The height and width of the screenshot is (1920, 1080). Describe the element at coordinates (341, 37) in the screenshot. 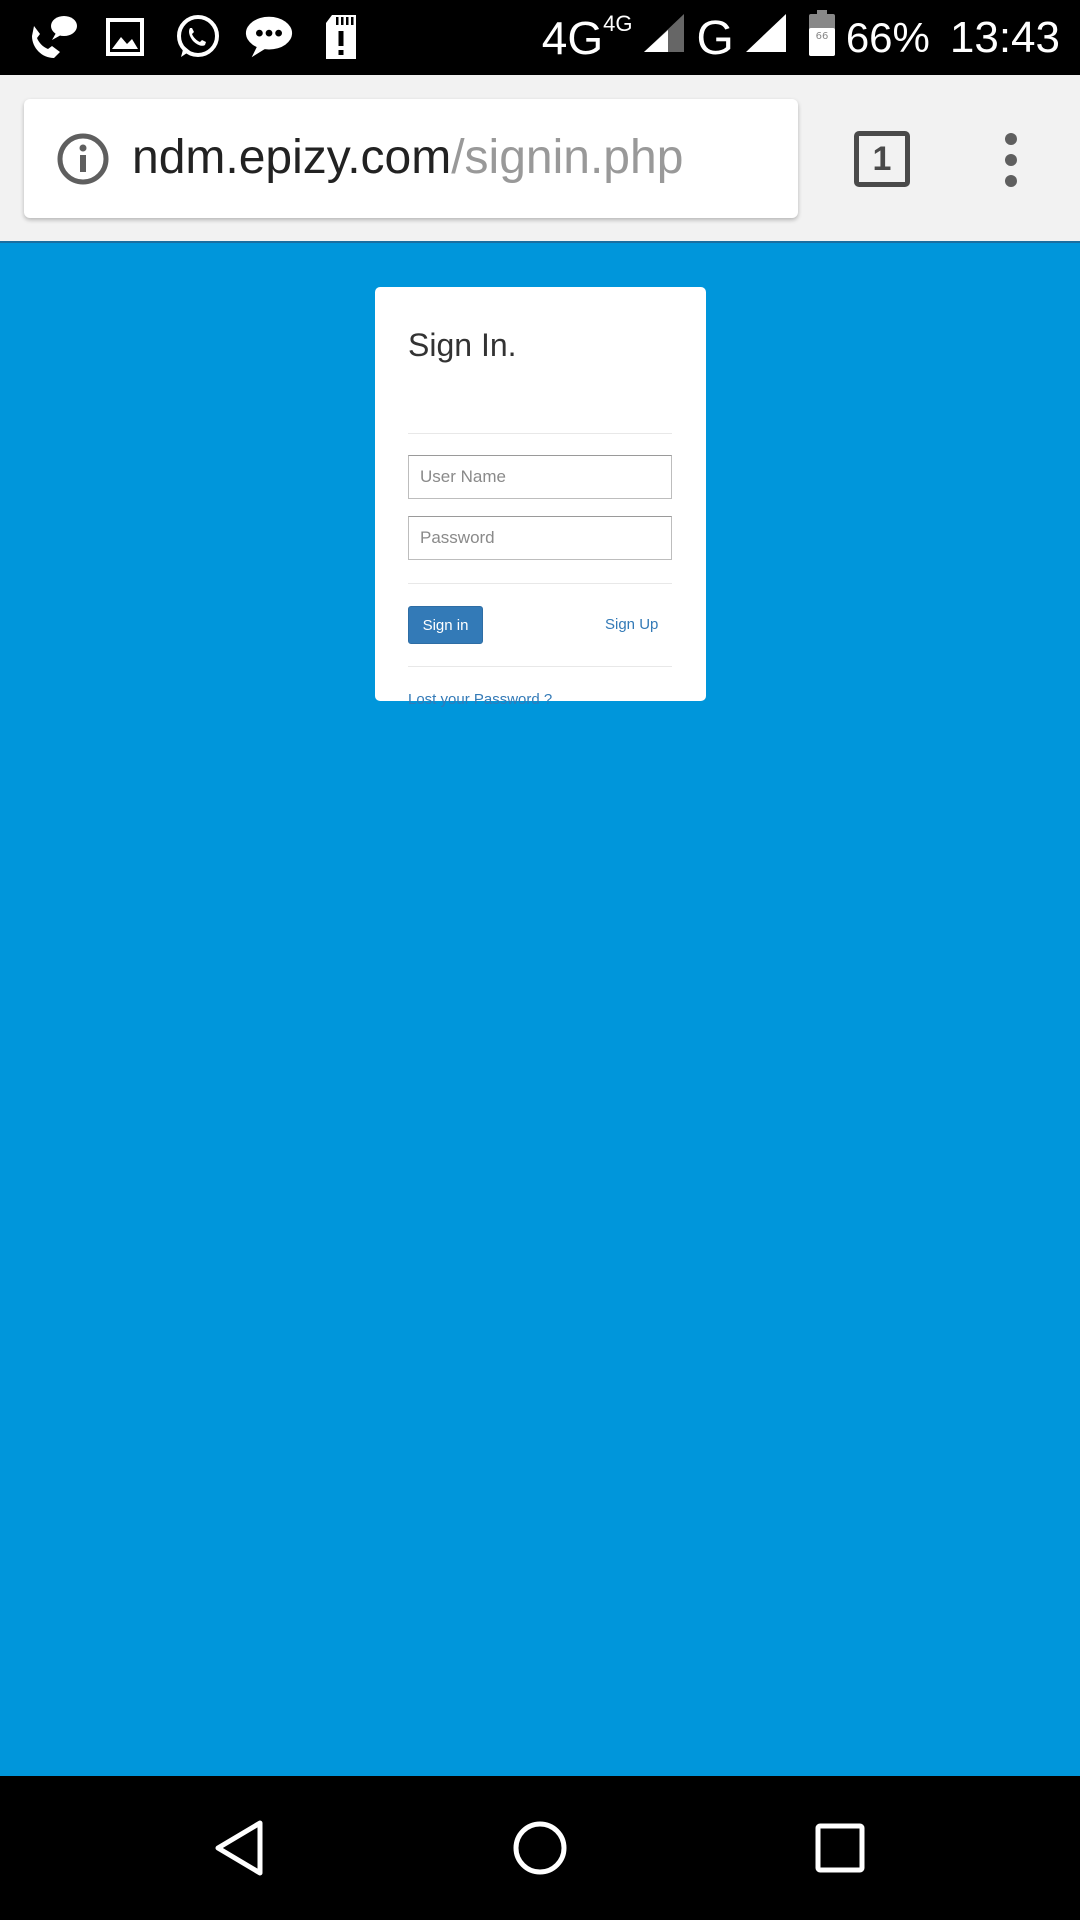

I see `sd-card-alert-icon` at that location.